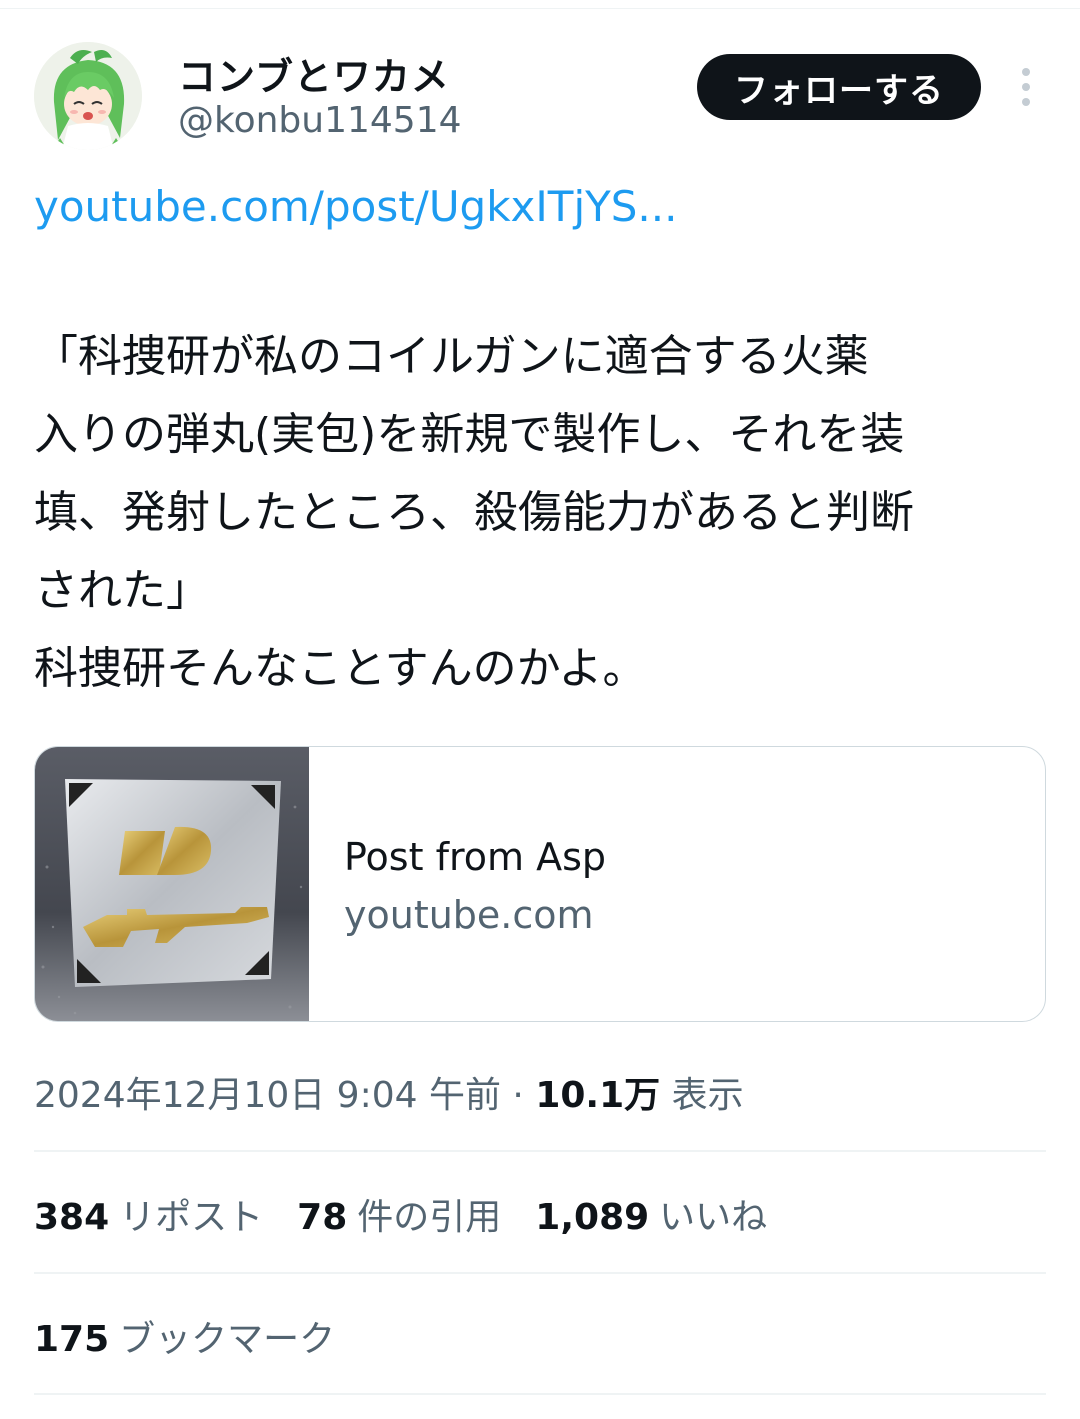  Describe the element at coordinates (267, 1095) in the screenshot. I see `post-timestamp: 2024年12月10日 9:04 午前` at that location.